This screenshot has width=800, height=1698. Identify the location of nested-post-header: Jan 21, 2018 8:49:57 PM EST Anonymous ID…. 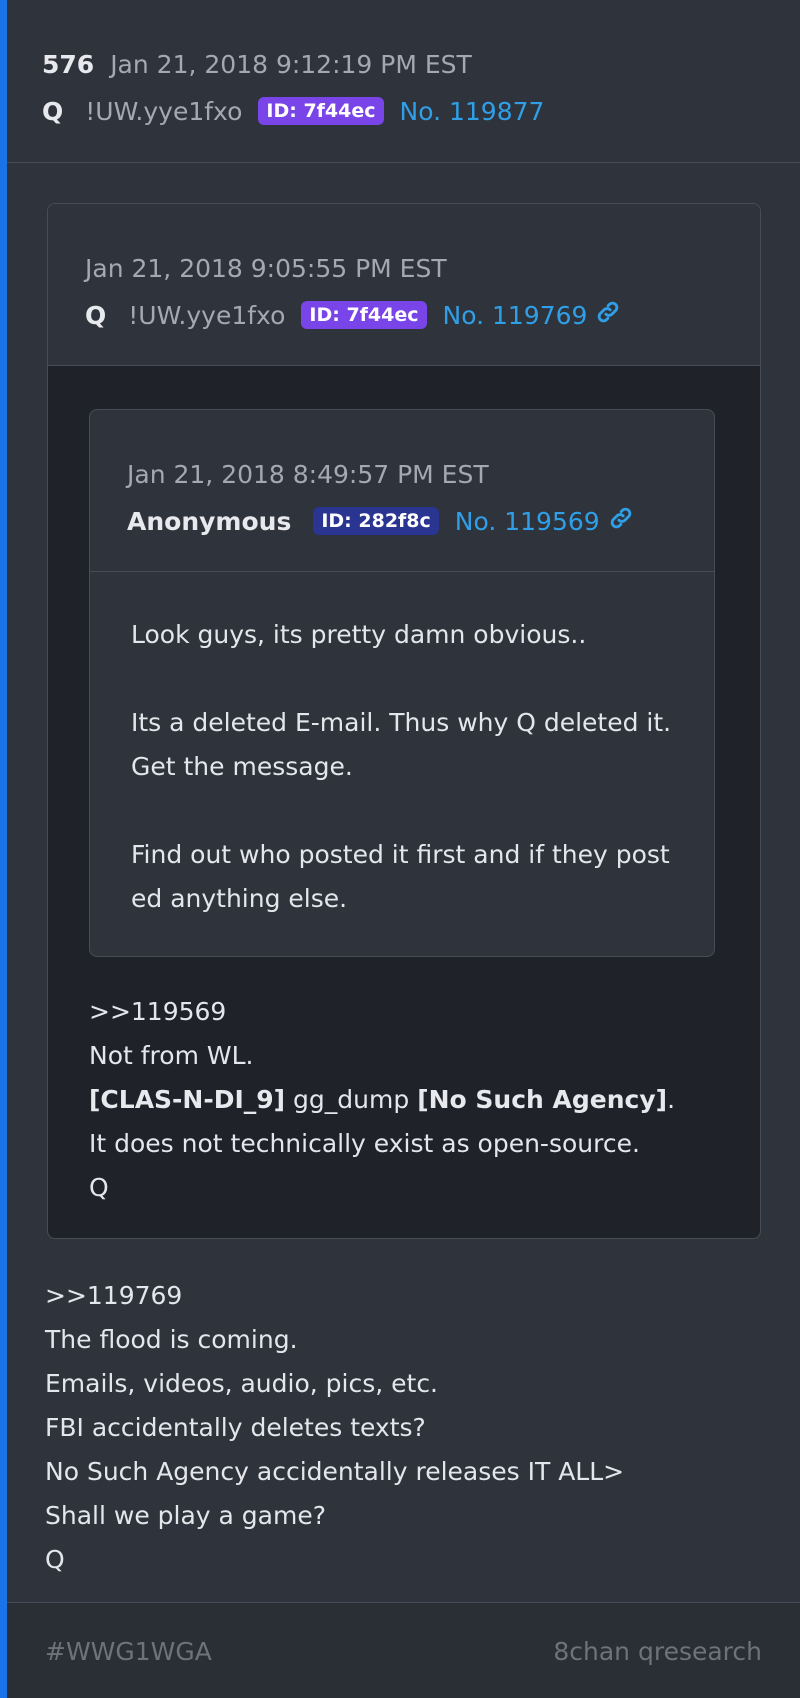
(402, 491).